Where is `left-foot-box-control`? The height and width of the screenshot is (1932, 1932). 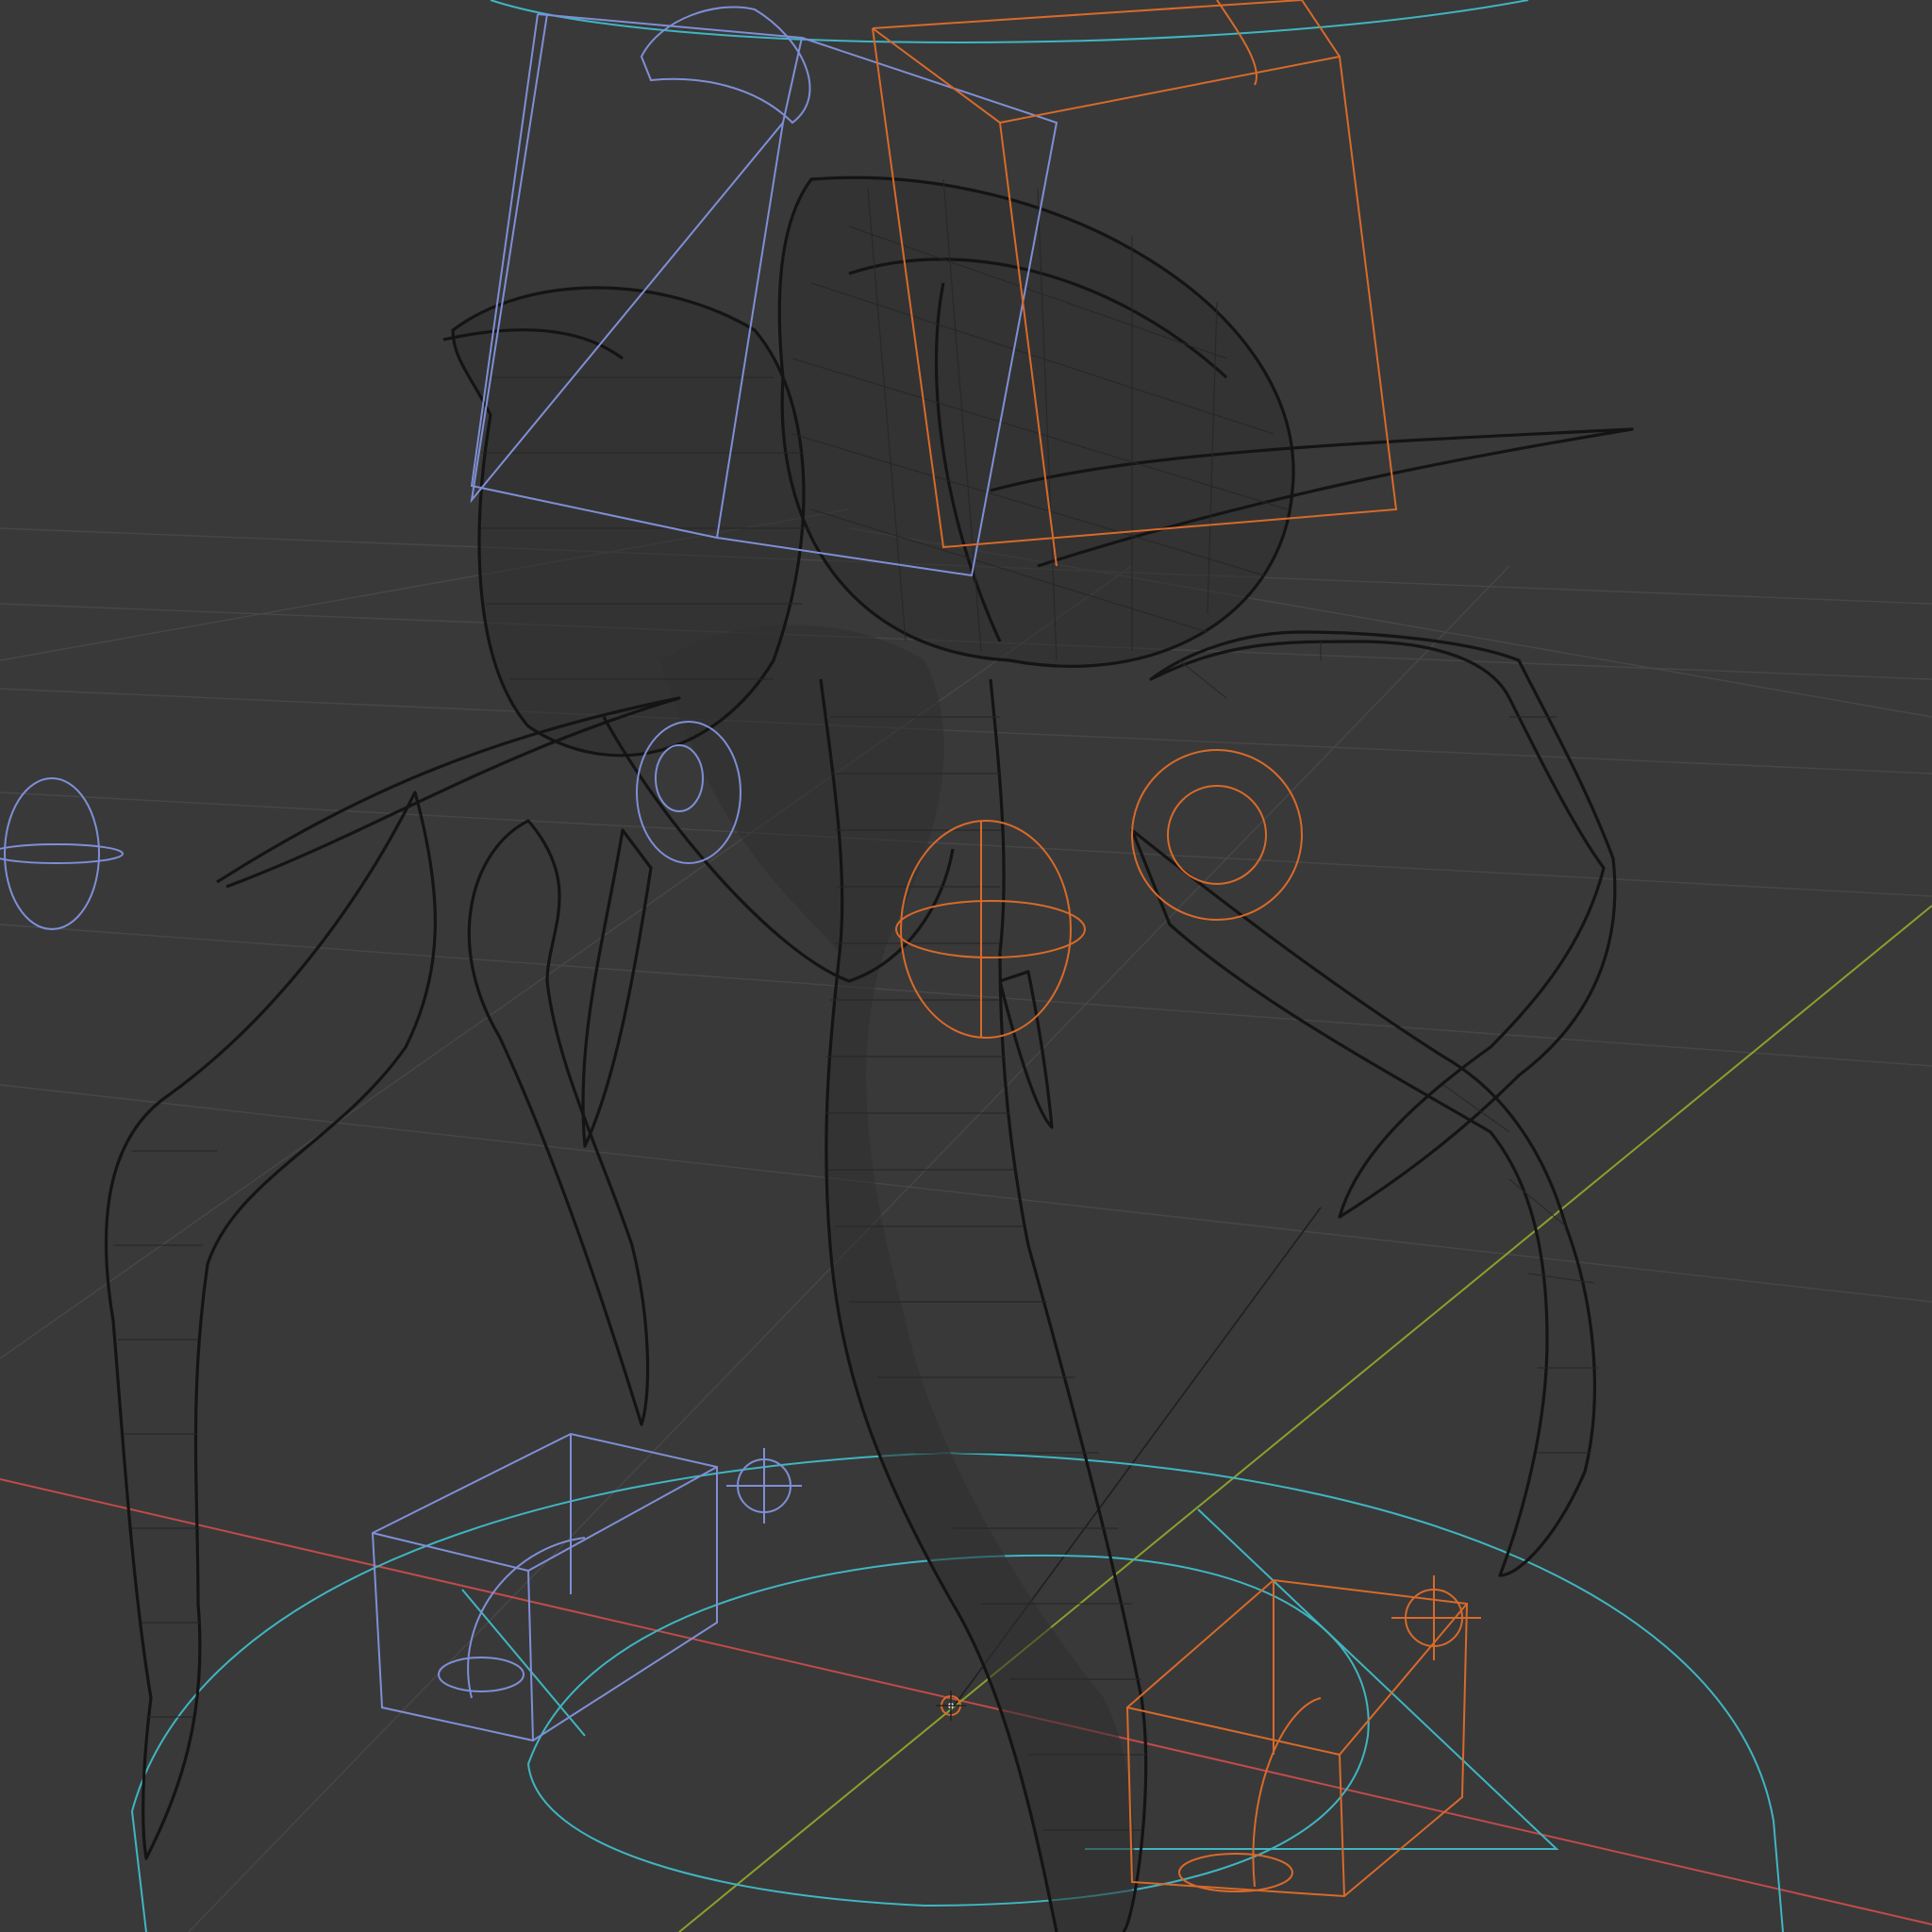
left-foot-box-control is located at coordinates (545, 1587).